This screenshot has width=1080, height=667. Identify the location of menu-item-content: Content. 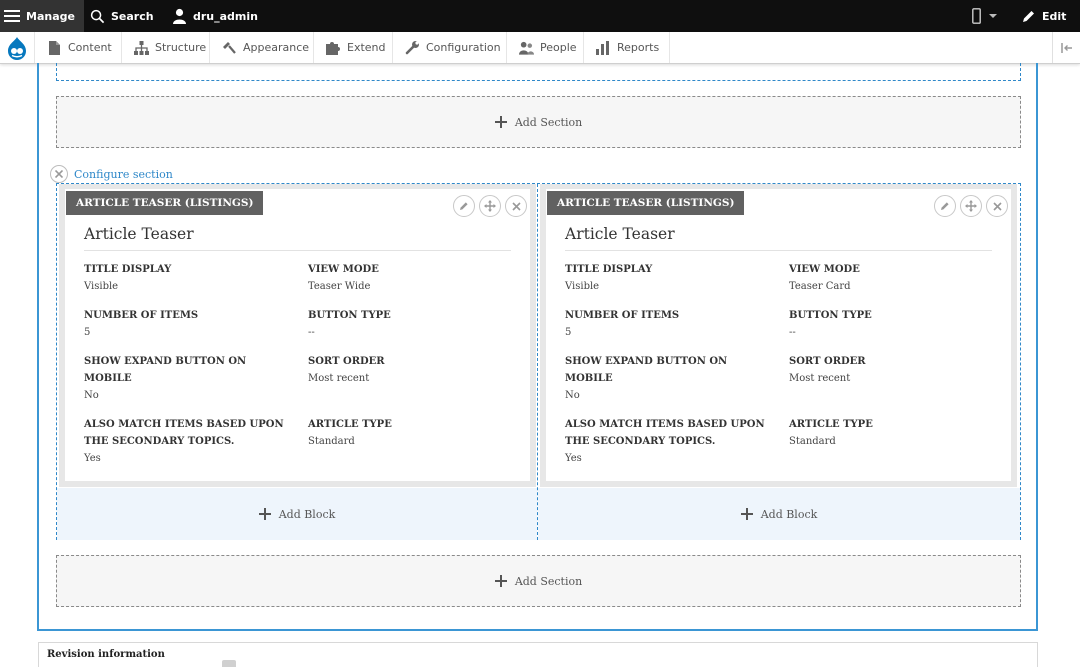
(78, 47).